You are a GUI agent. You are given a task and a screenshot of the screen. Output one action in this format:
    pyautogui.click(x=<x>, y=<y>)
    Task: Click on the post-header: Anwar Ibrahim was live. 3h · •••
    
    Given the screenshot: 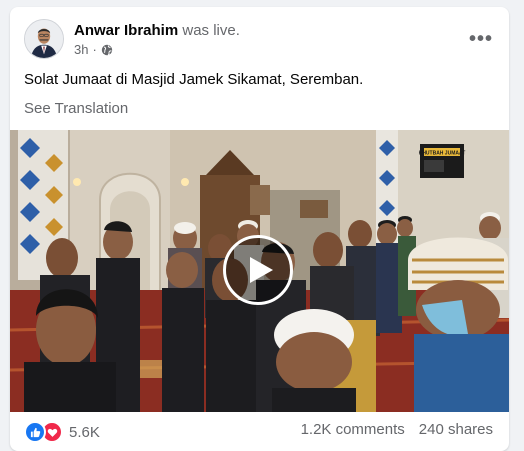 What is the action you would take?
    pyautogui.click(x=259, y=39)
    